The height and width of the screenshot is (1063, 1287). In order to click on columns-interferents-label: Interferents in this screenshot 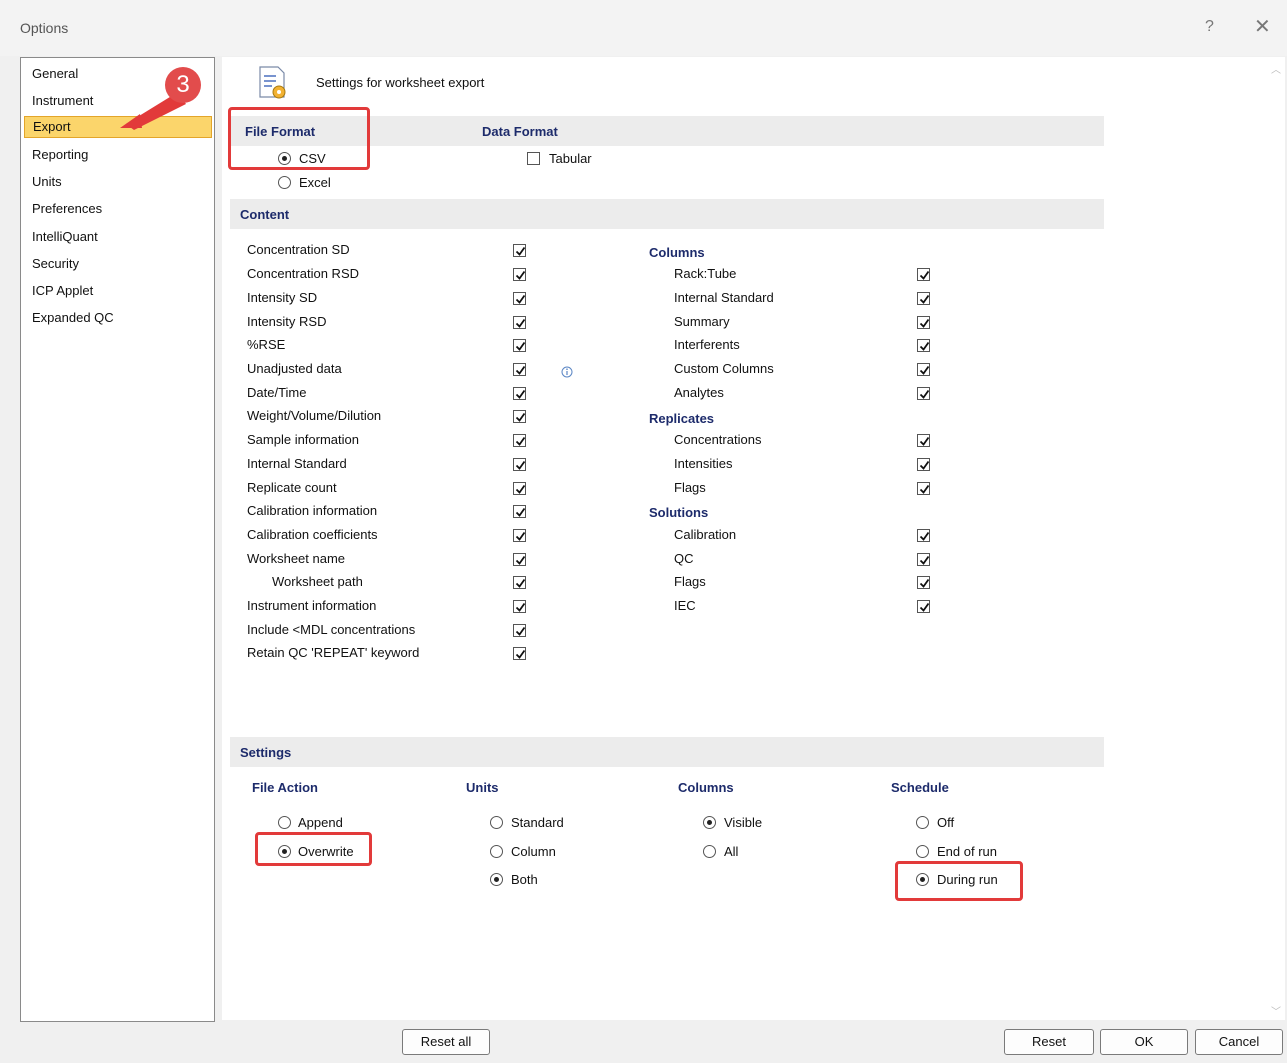, I will do `click(707, 344)`.